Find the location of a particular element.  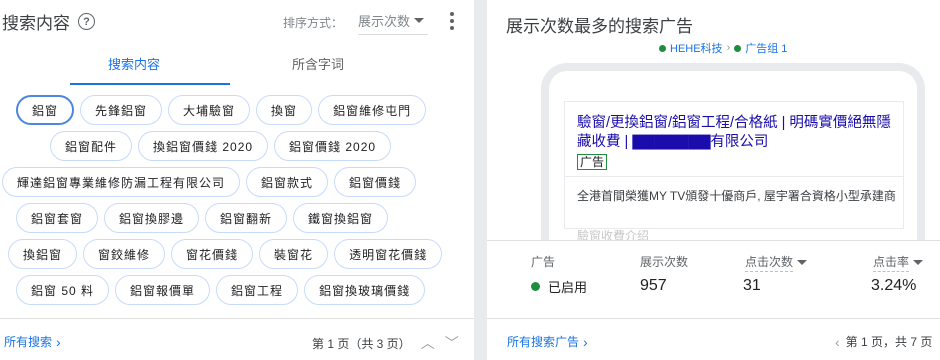

stat-header-impressions: 展示次数 is located at coordinates (664, 262).